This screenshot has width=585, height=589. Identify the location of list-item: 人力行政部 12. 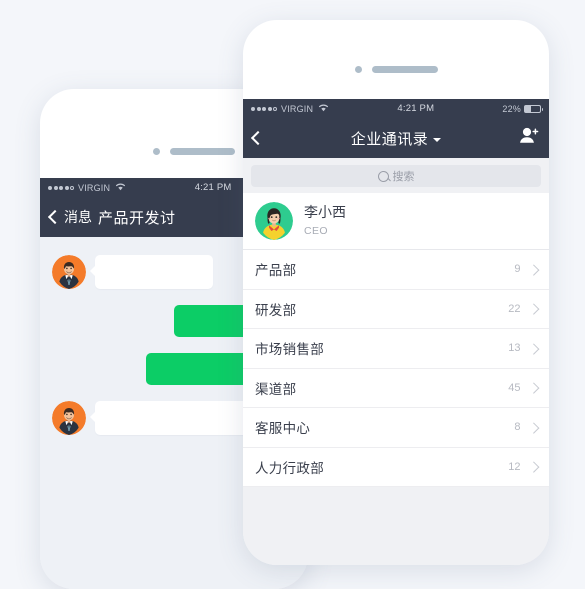
(396, 467).